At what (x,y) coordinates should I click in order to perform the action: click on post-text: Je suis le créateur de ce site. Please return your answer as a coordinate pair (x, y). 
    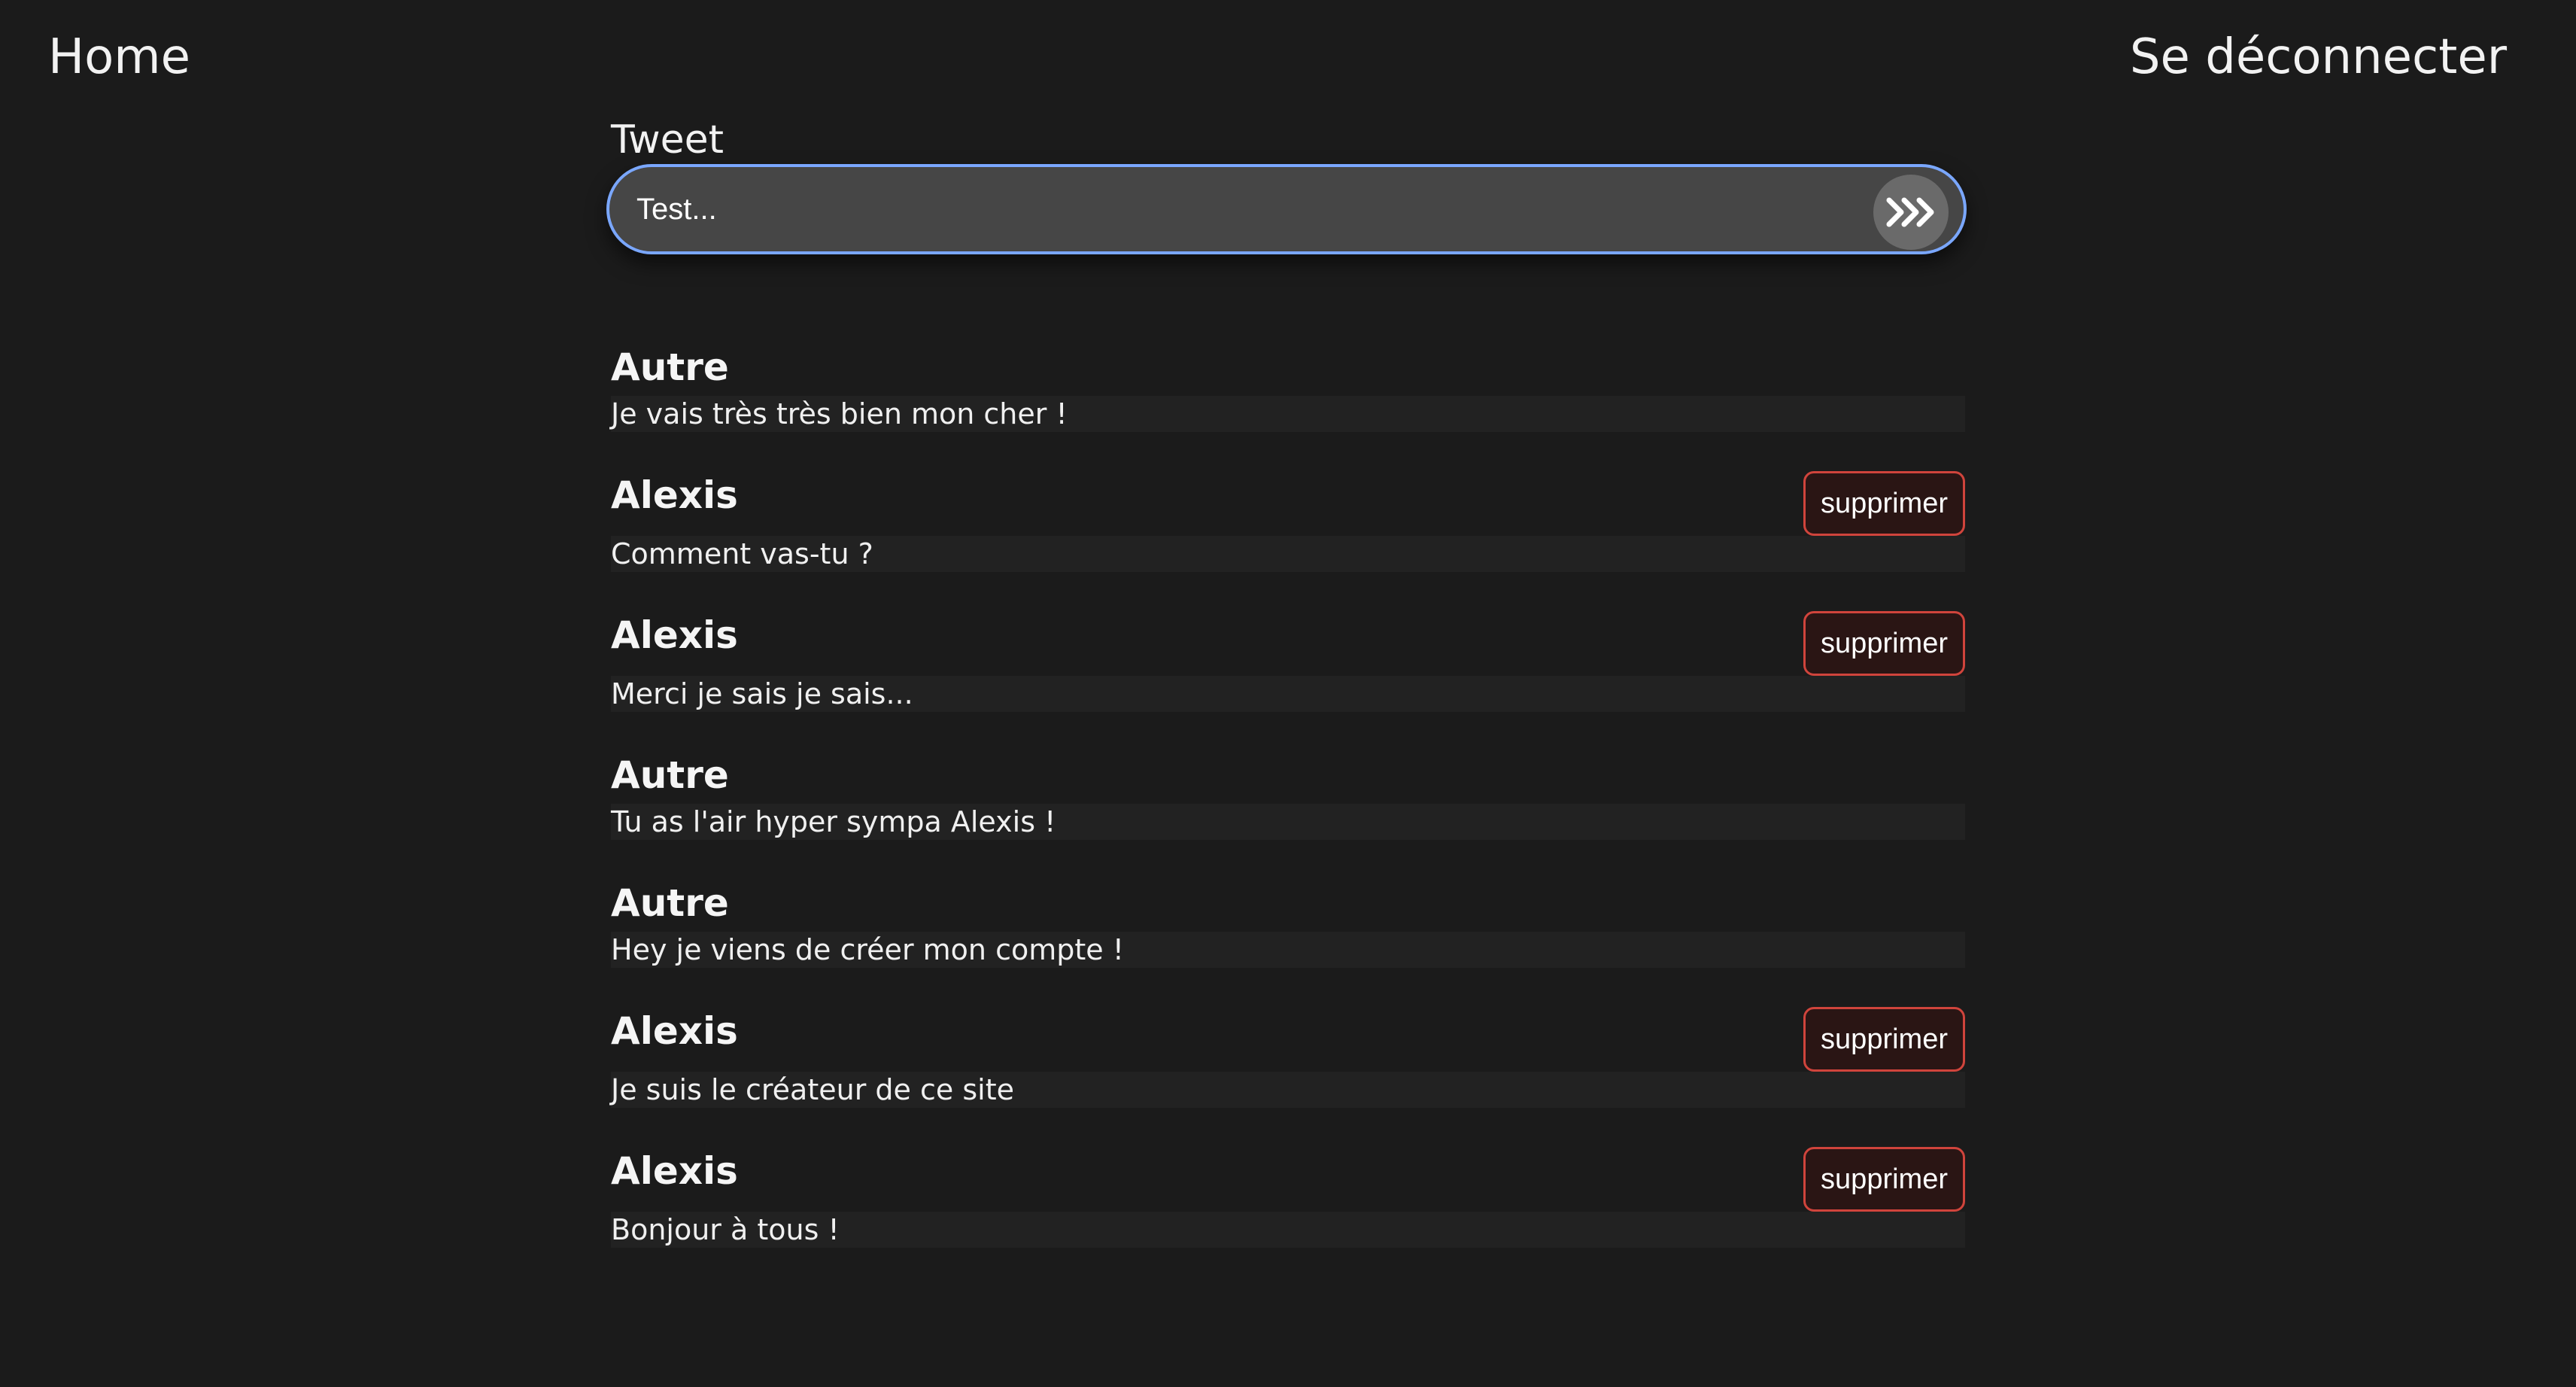
    Looking at the image, I should click on (1288, 1090).